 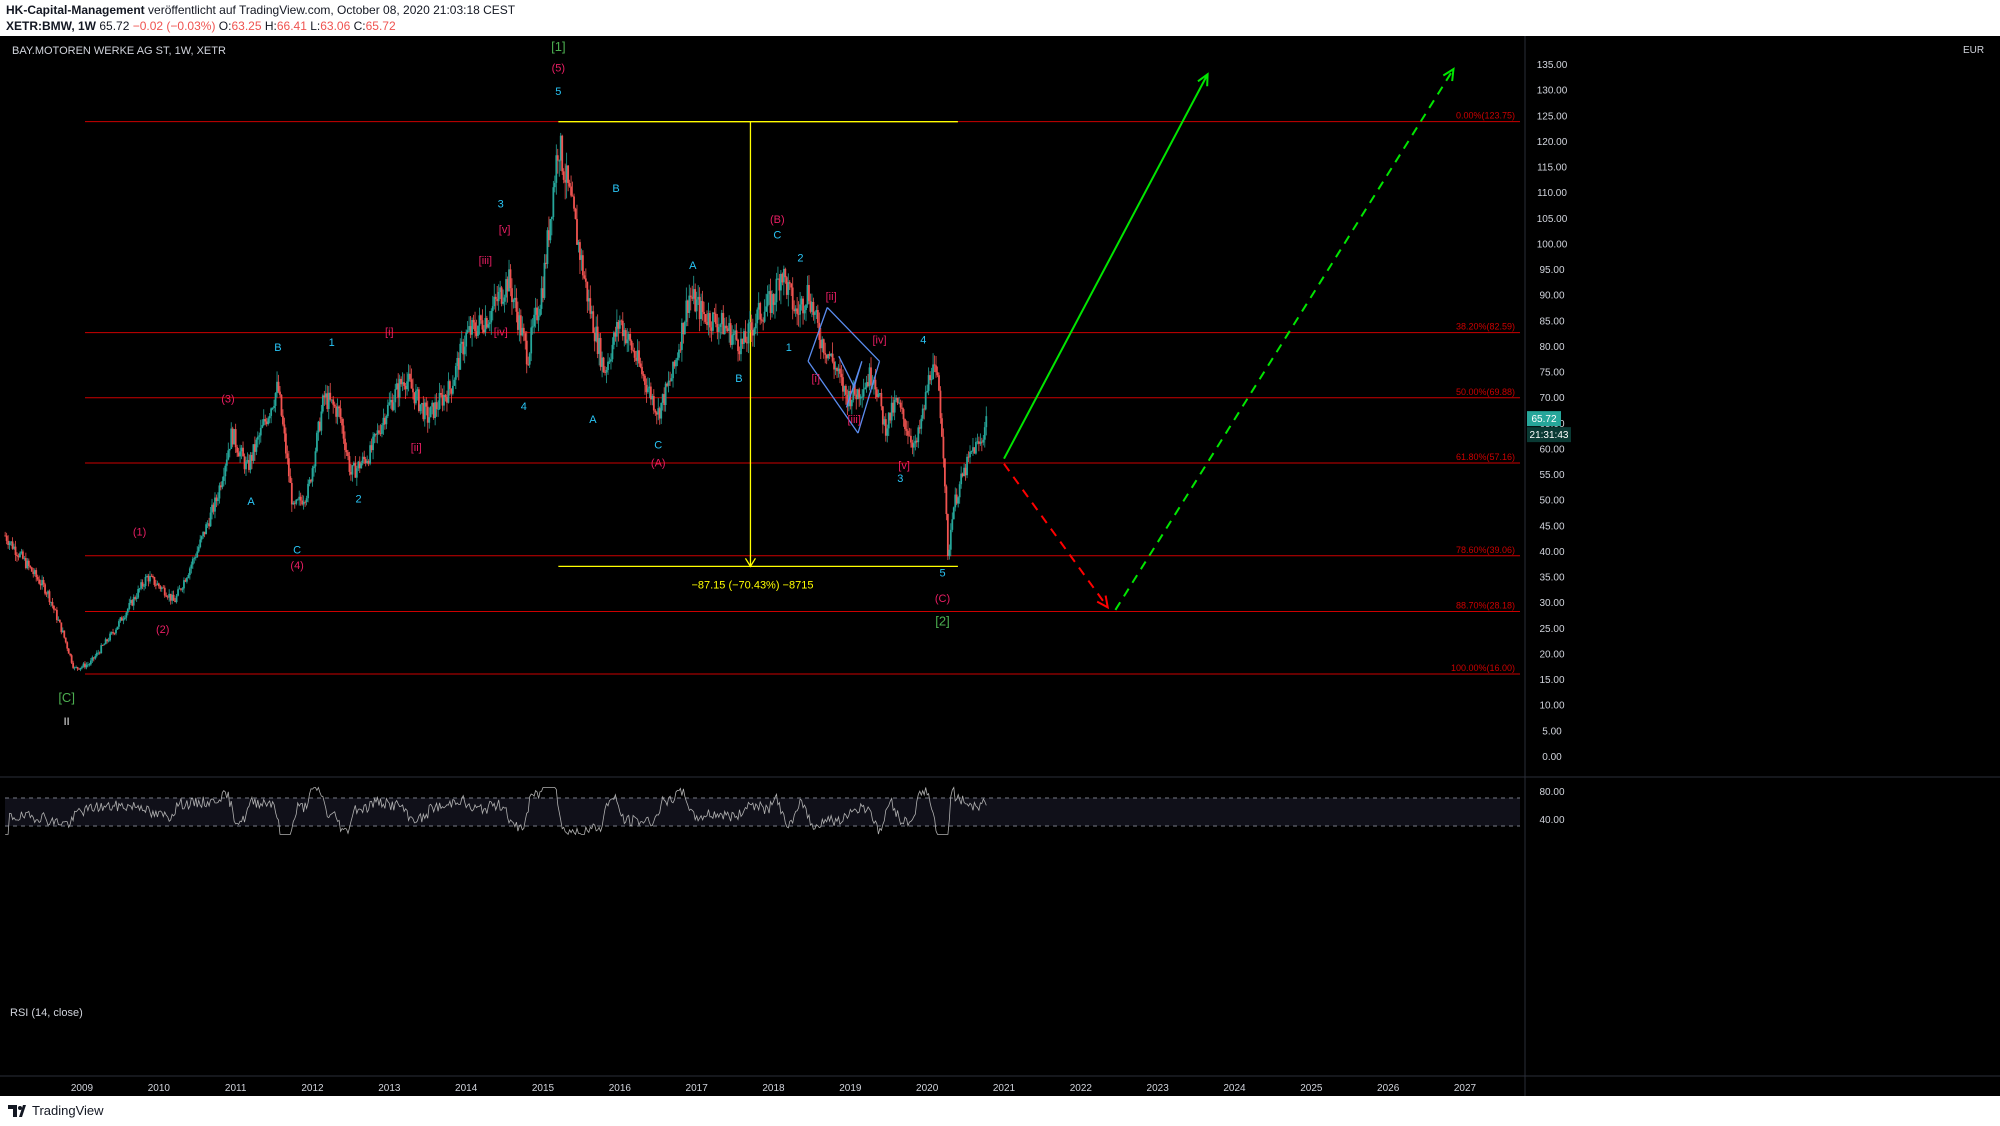 I want to click on wave-label: [ii], so click(x=831, y=297).